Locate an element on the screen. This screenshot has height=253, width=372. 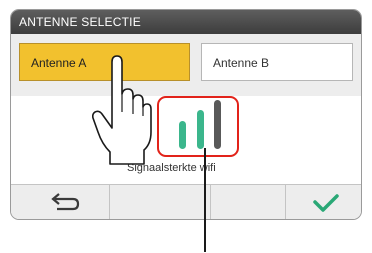
back-button is located at coordinates (60, 202).